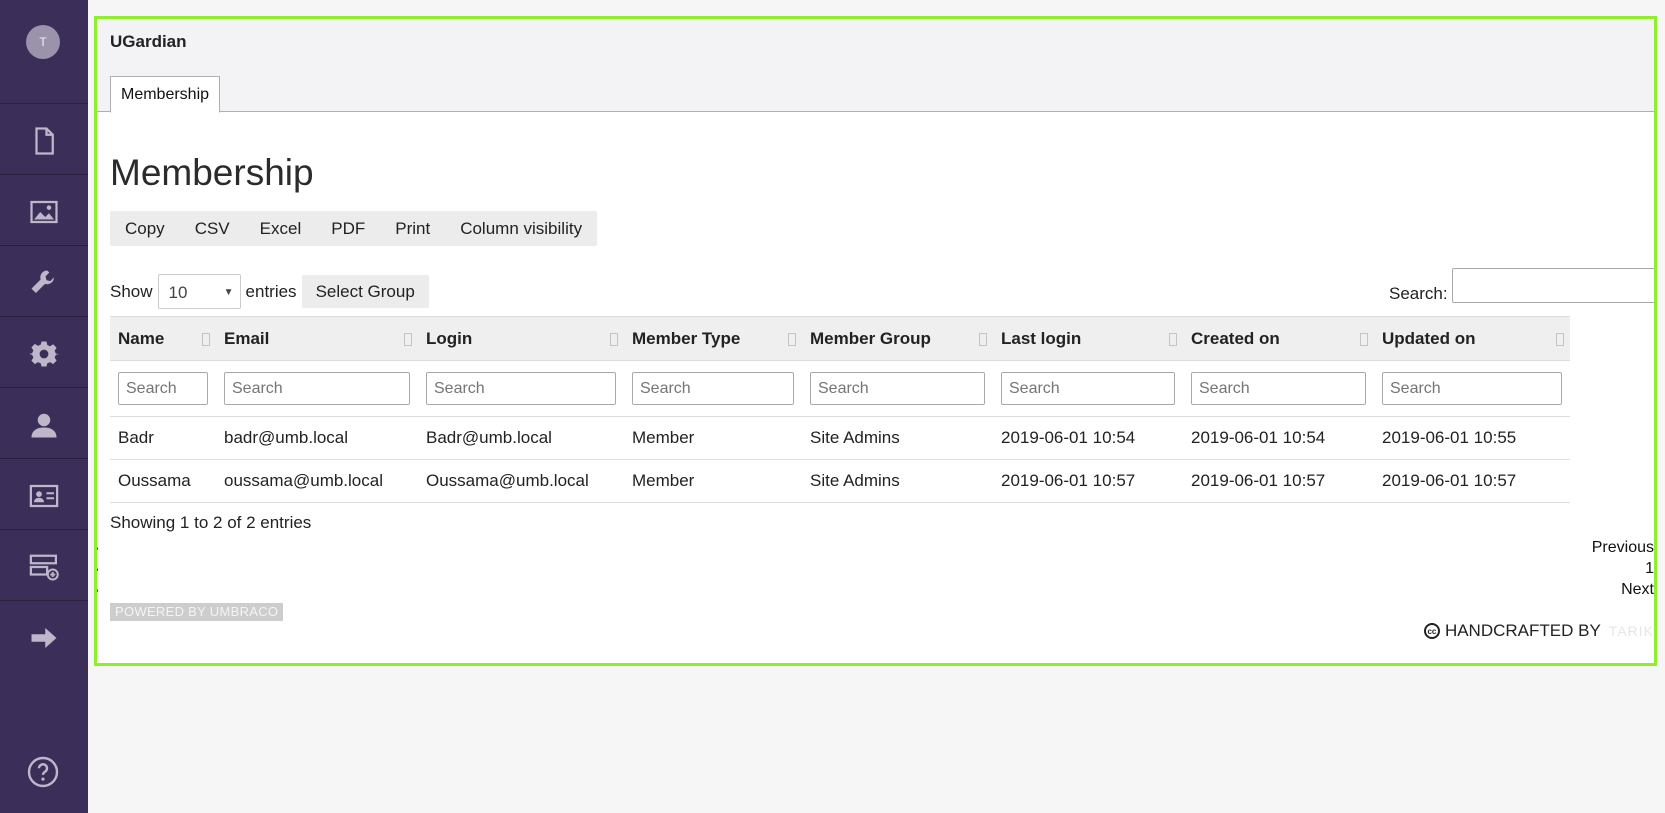 Image resolution: width=1665 pixels, height=813 pixels. I want to click on previous-link: Previous, so click(1623, 547).